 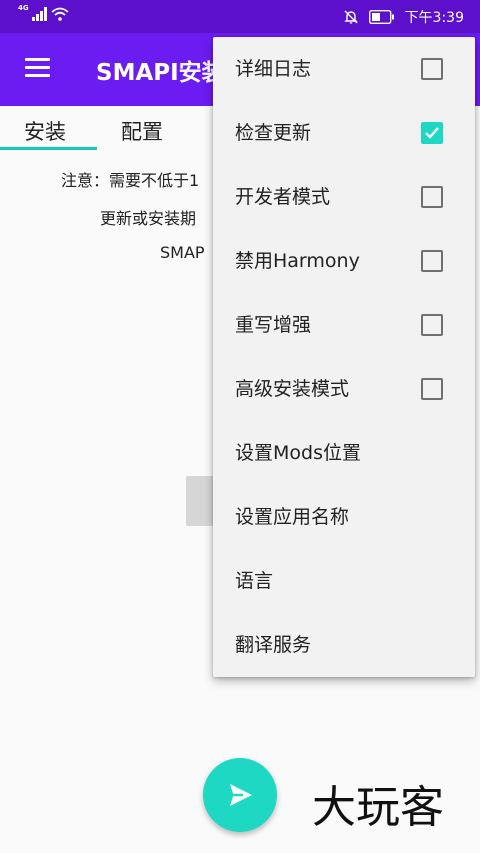 What do you see at coordinates (148, 218) in the screenshot?
I see `update-text: 更新或安装期` at bounding box center [148, 218].